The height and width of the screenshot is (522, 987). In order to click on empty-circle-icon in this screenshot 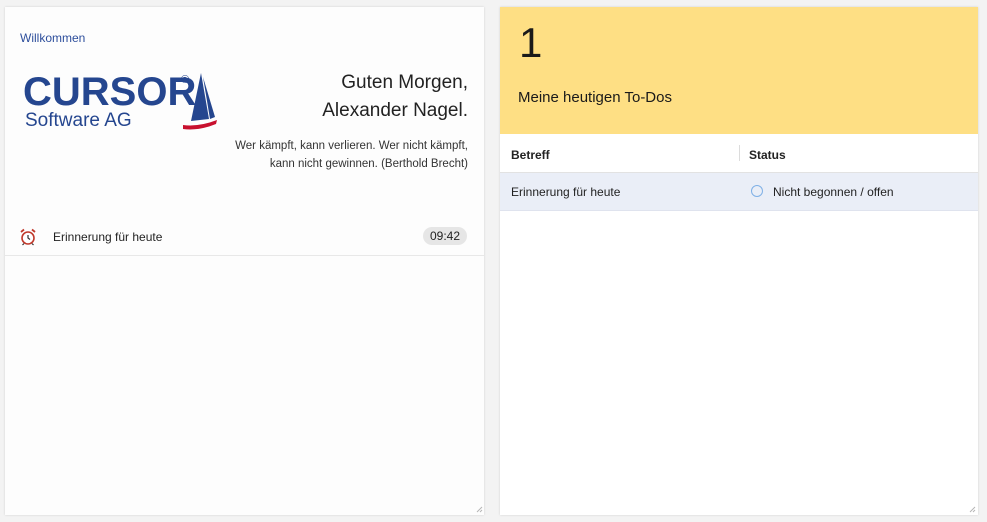, I will do `click(757, 191)`.